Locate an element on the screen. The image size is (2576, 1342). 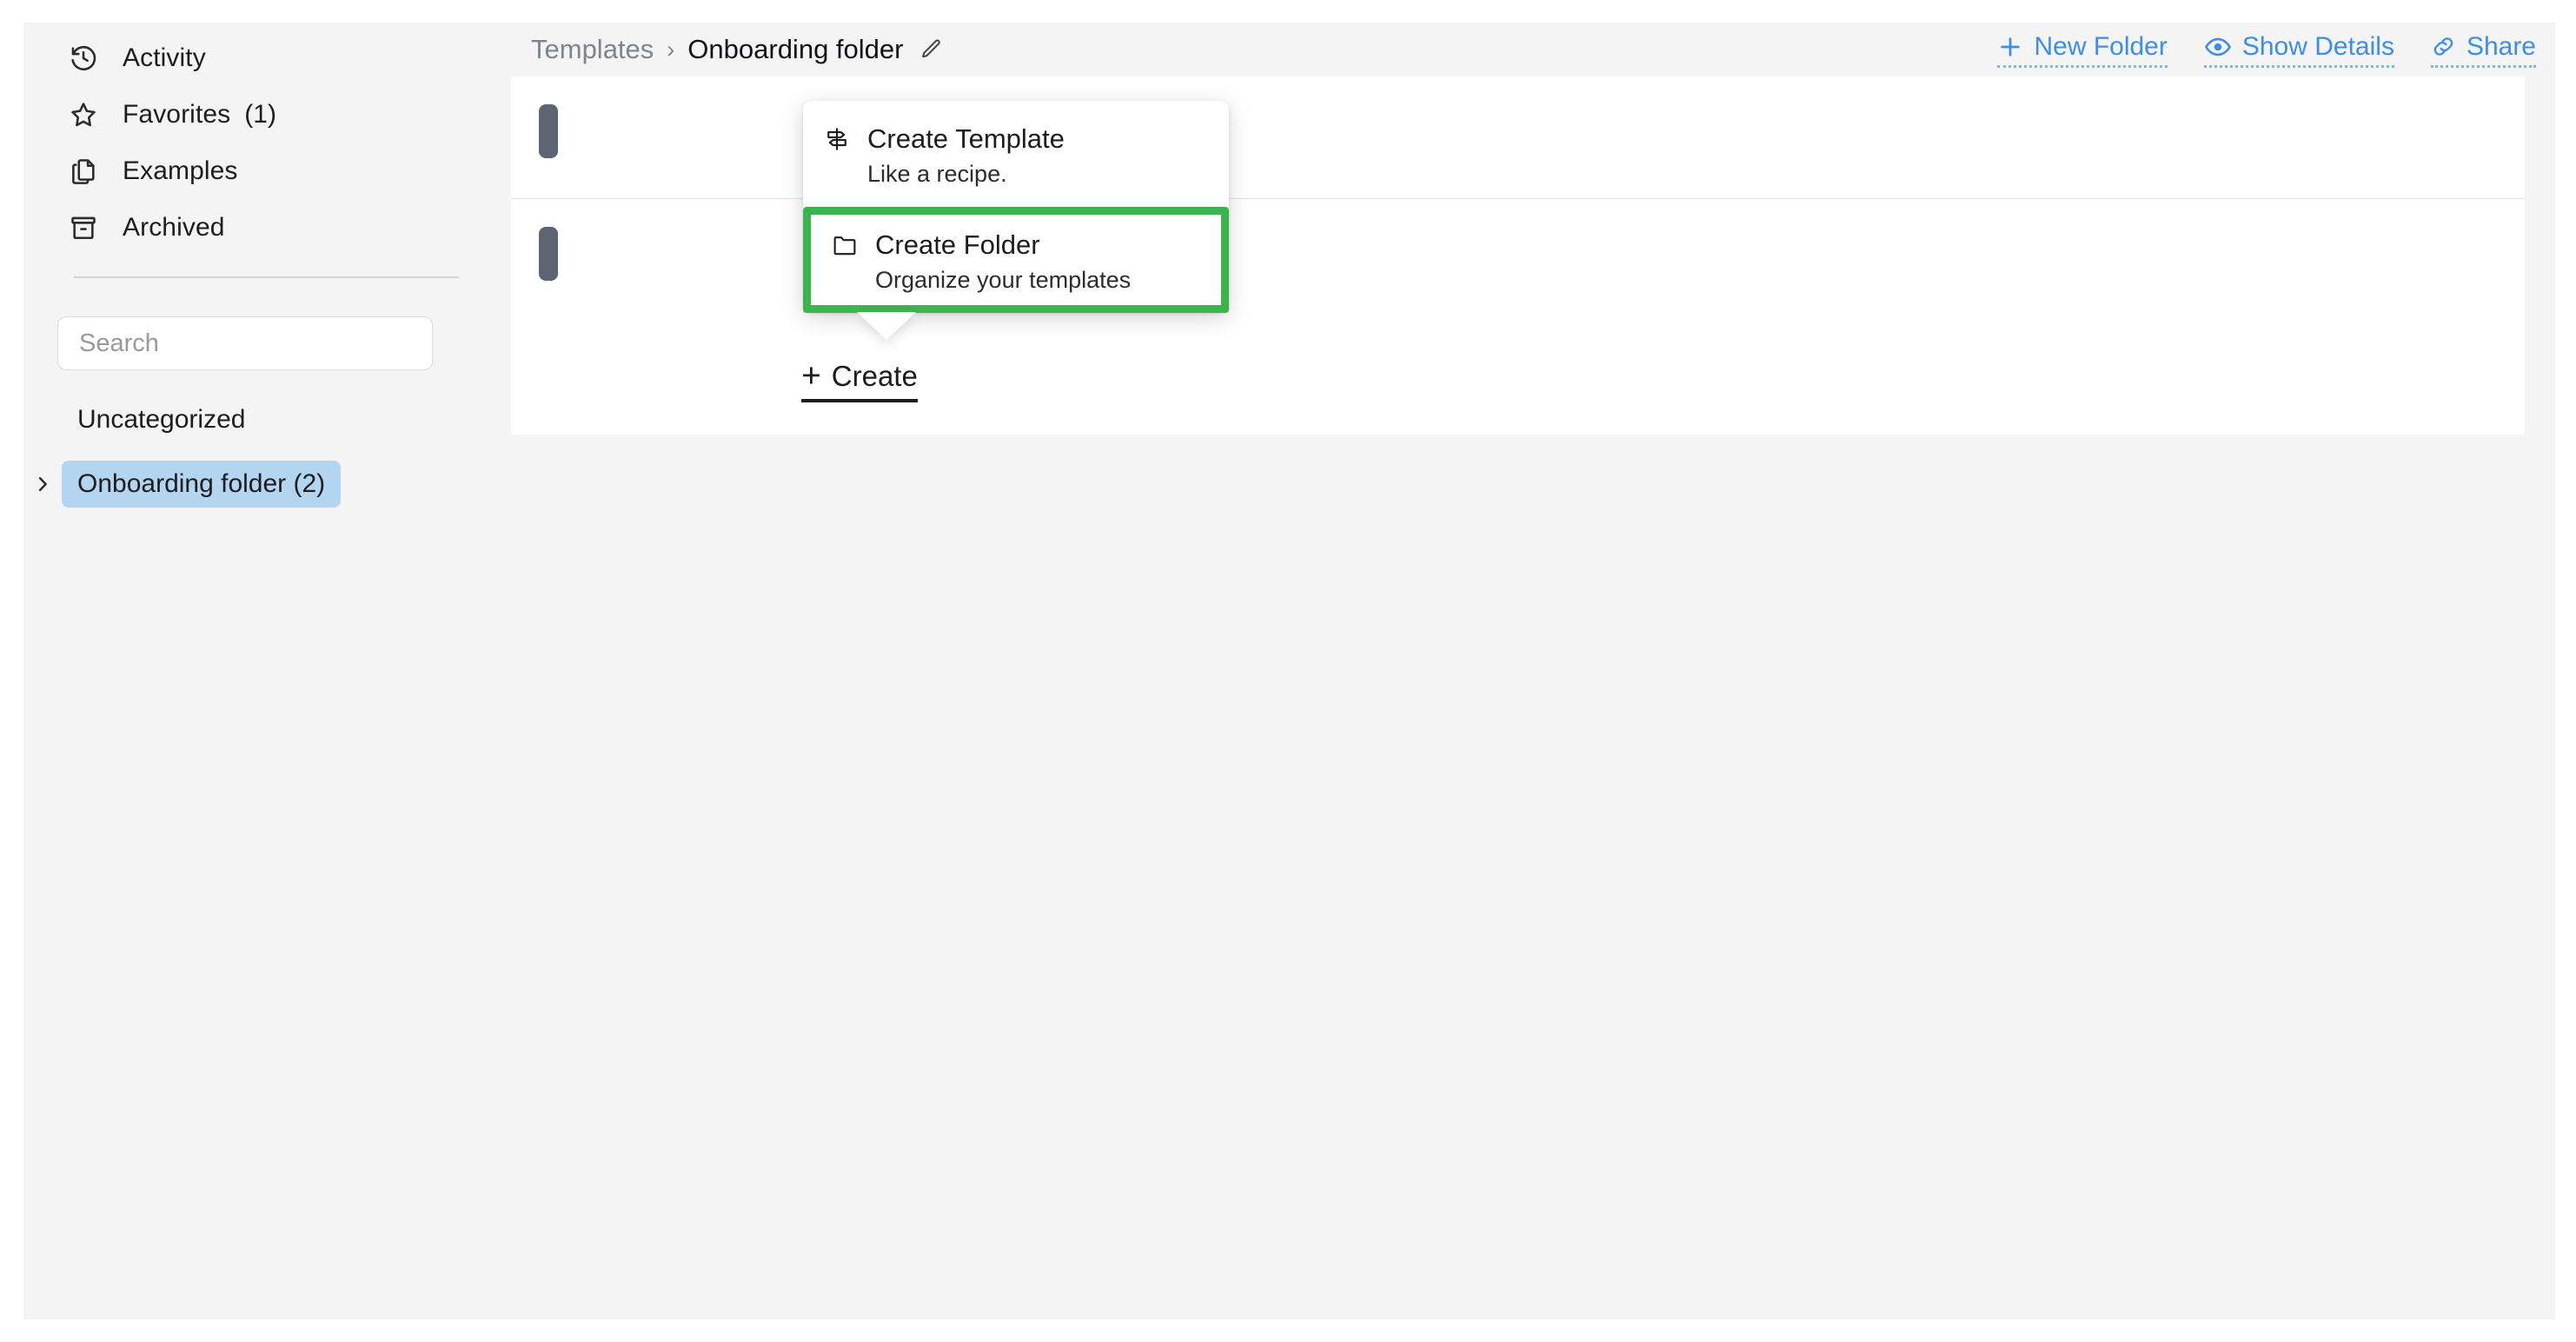
chevron-right-icon is located at coordinates (42, 484).